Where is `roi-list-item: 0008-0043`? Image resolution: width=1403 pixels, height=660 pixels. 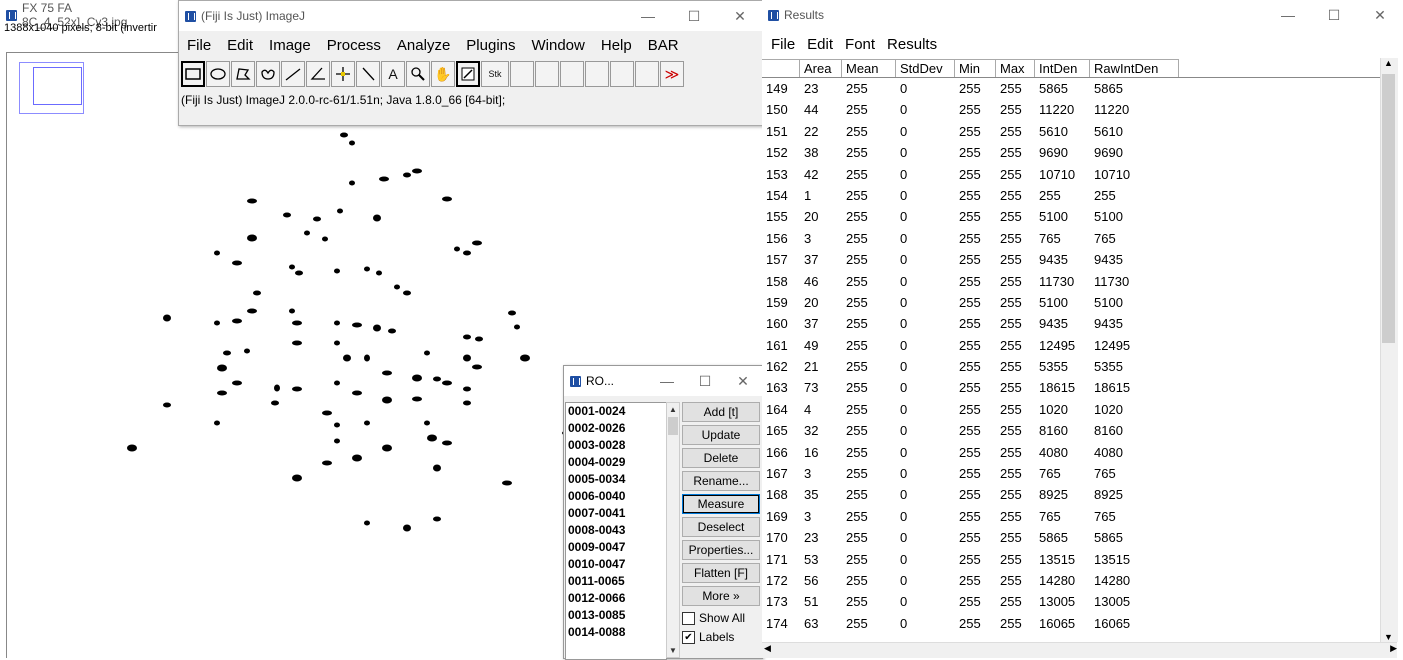 roi-list-item: 0008-0043 is located at coordinates (616, 530).